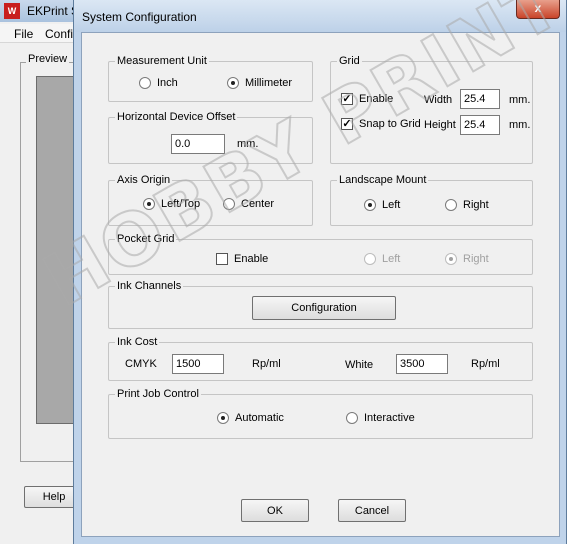 Image resolution: width=567 pixels, height=544 pixels. Describe the element at coordinates (269, 83) in the screenshot. I see `radio-millimeter-label: Millimeter` at that location.